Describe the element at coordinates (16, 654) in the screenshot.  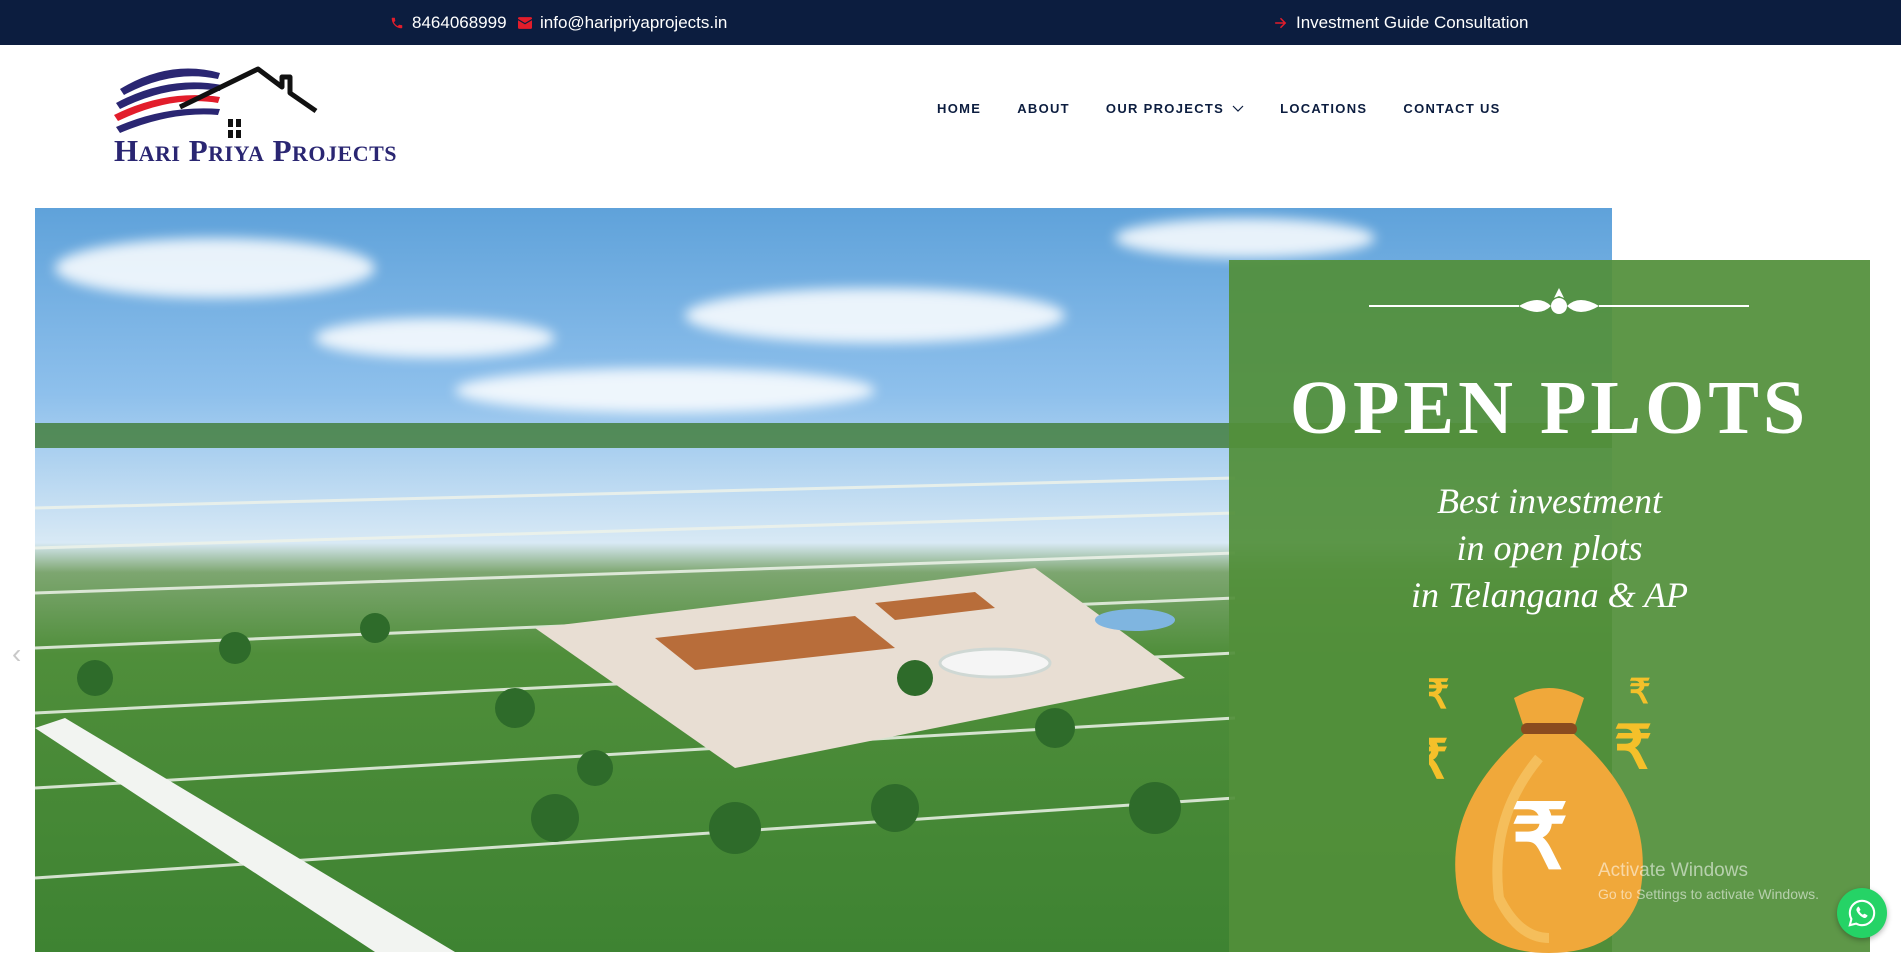
I see `slider-prev-arrow: ‹` at that location.